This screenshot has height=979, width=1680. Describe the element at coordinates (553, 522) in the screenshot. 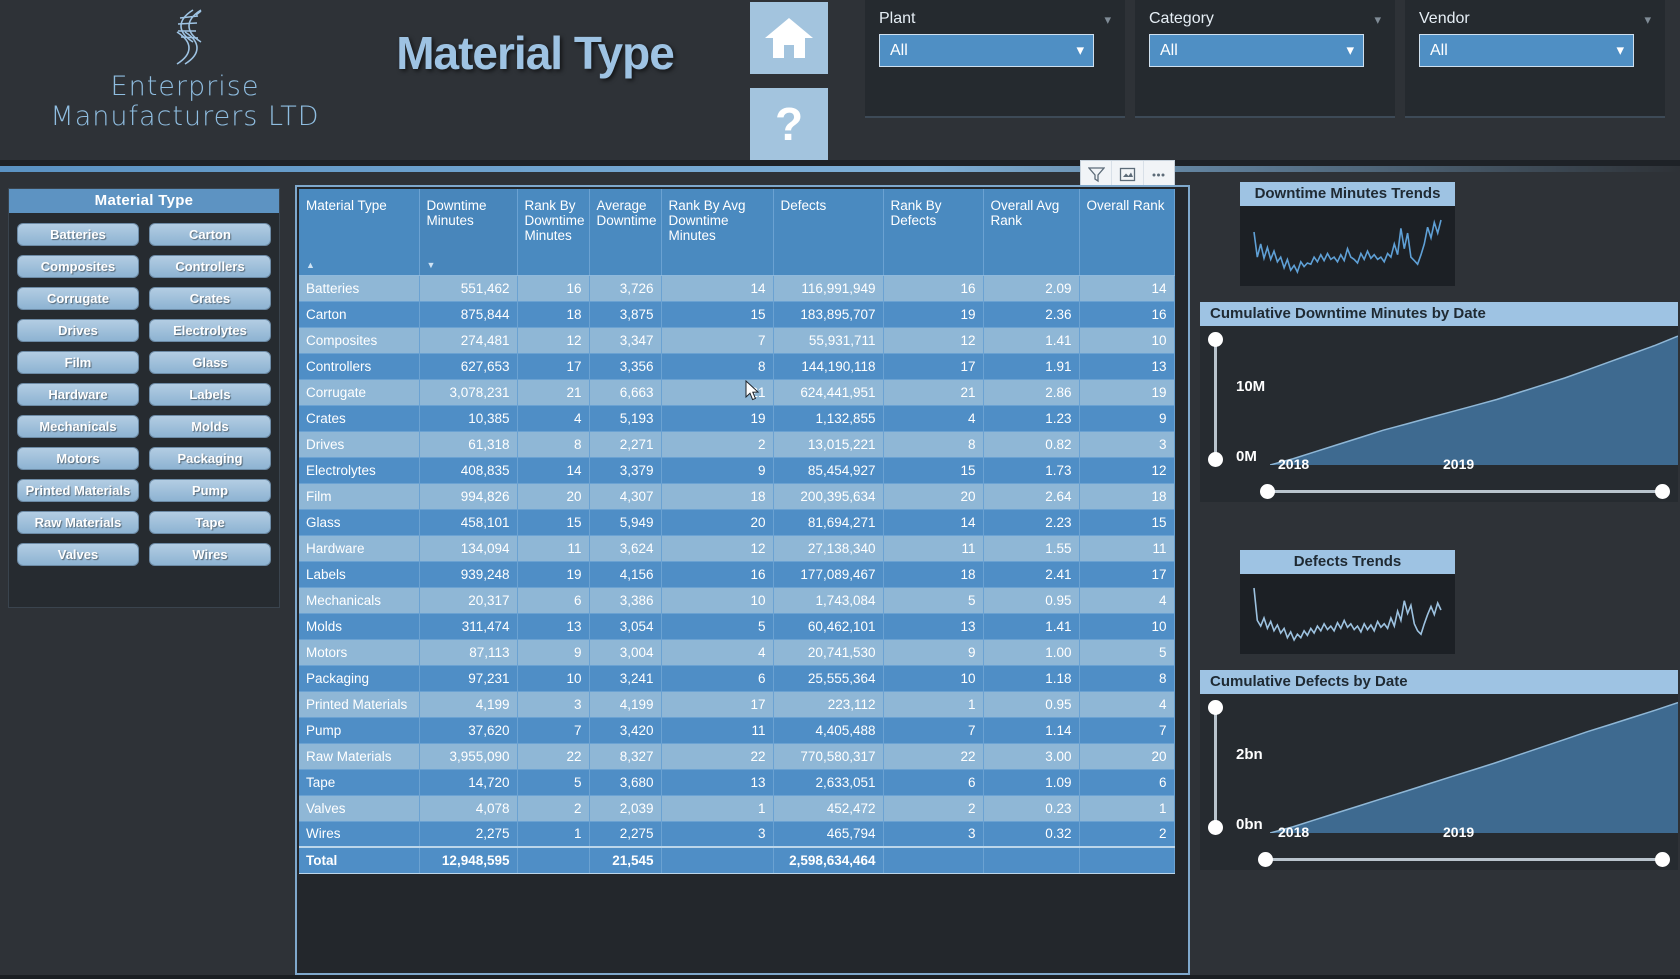

I see `cell-value: 15` at that location.